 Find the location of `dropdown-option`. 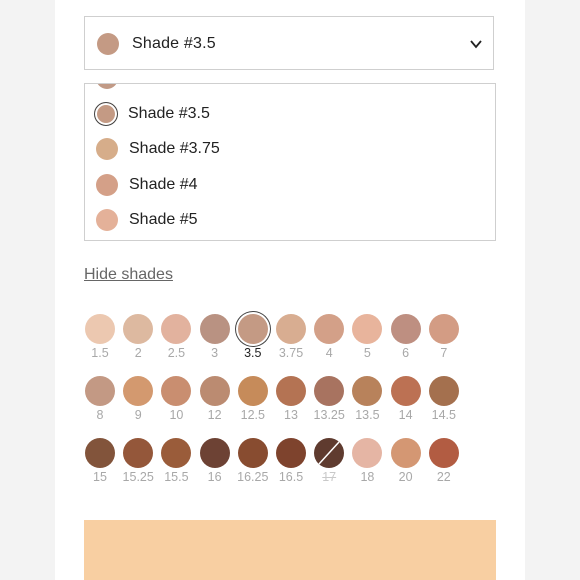

dropdown-option is located at coordinates (235, 90).